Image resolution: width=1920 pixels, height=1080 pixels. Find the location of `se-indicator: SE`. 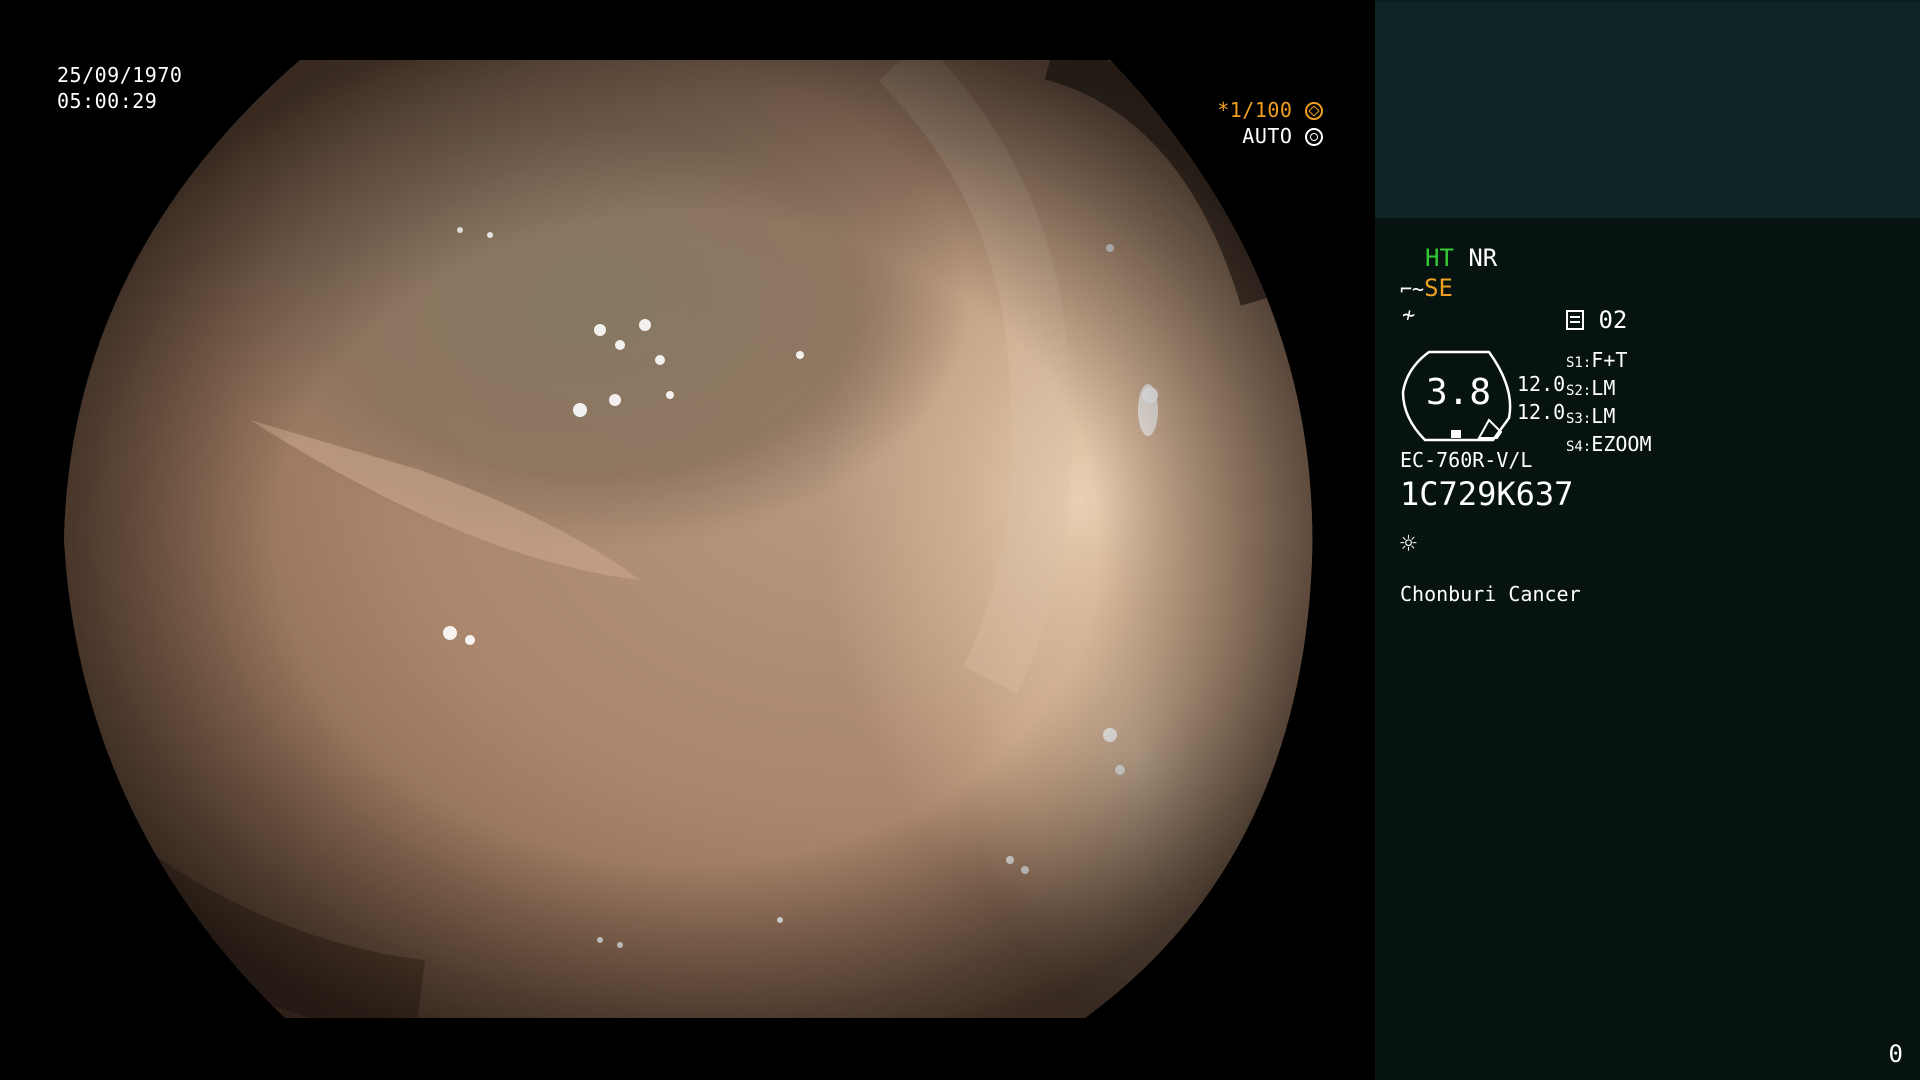

se-indicator: SE is located at coordinates (1438, 288).